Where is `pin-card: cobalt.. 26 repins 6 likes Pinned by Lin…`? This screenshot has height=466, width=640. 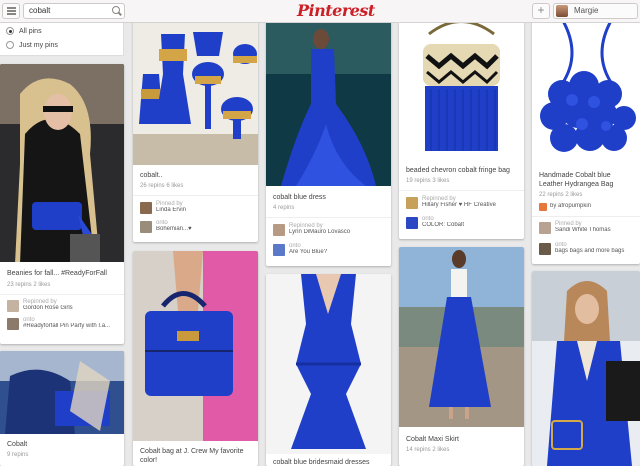 pin-card: cobalt.. 26 repins 6 likes Pinned by Lin… is located at coordinates (195, 128).